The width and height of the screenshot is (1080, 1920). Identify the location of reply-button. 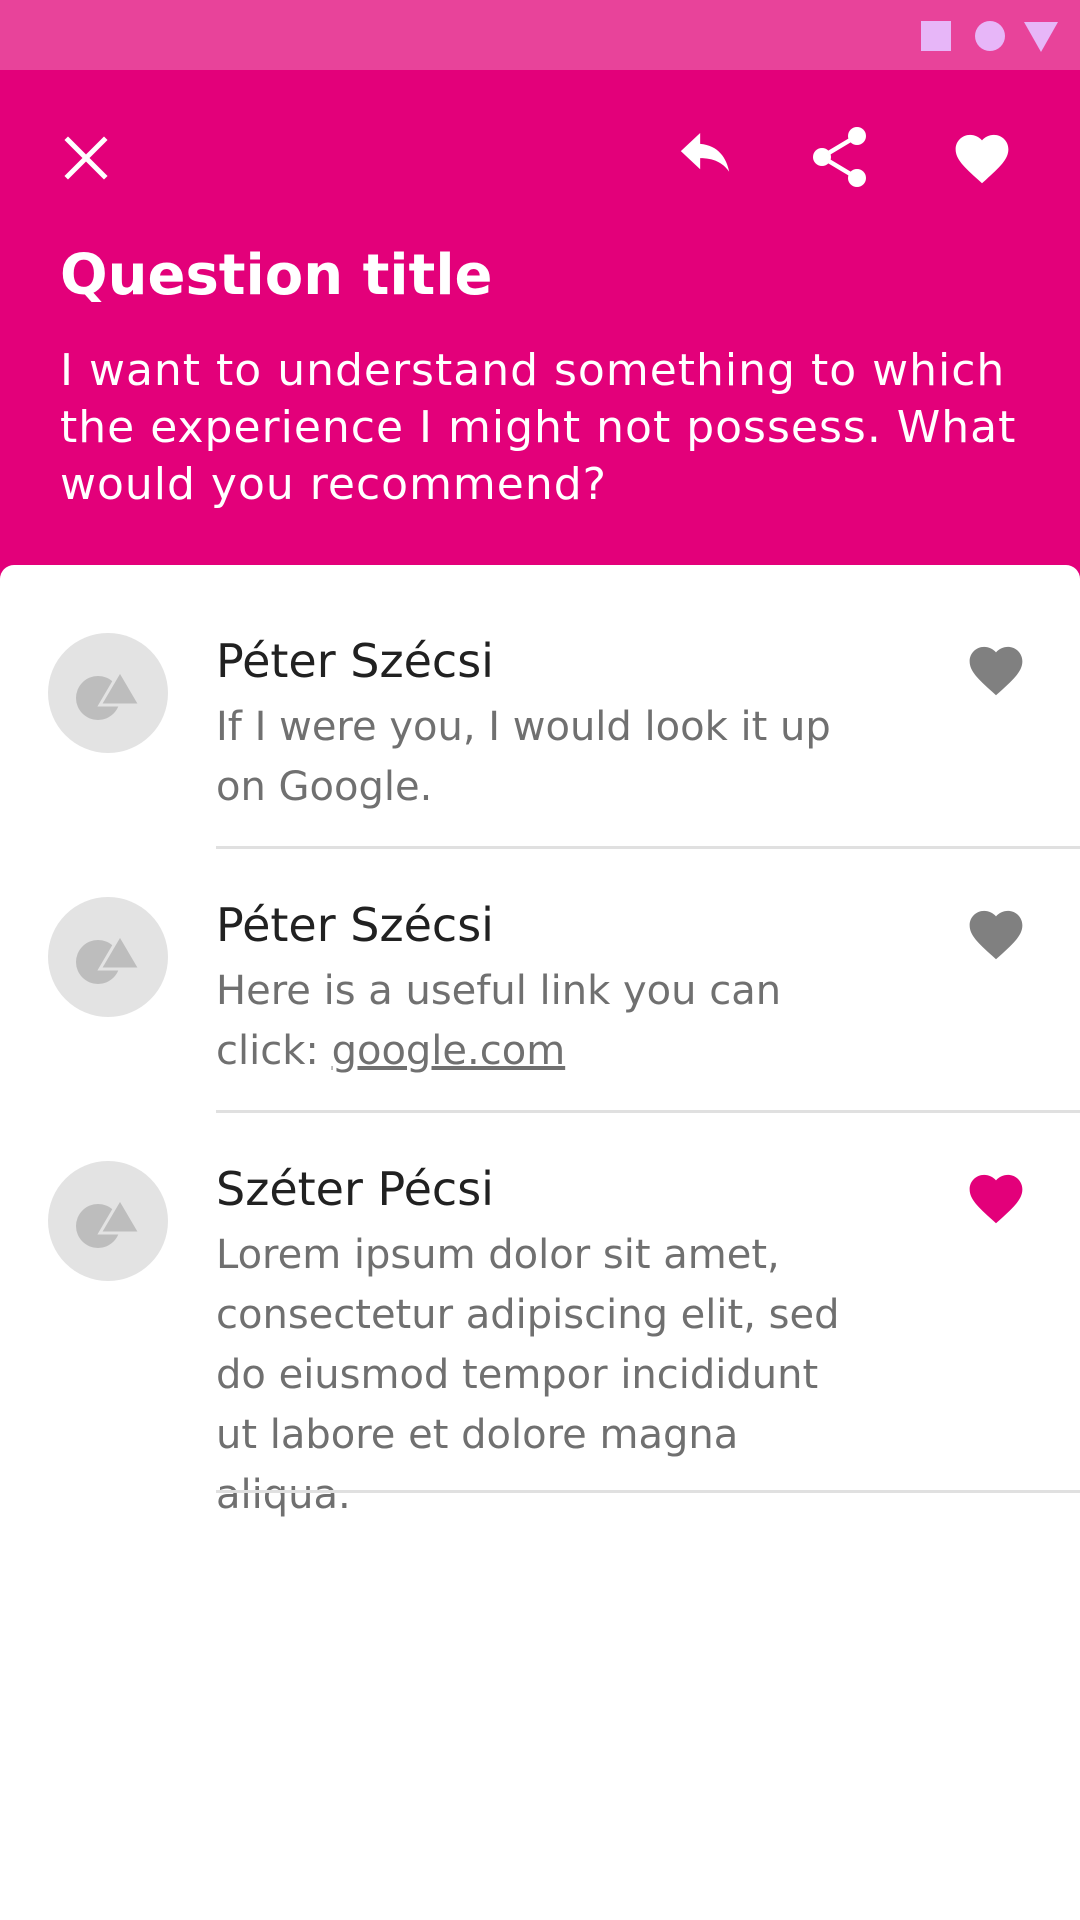
(705, 156).